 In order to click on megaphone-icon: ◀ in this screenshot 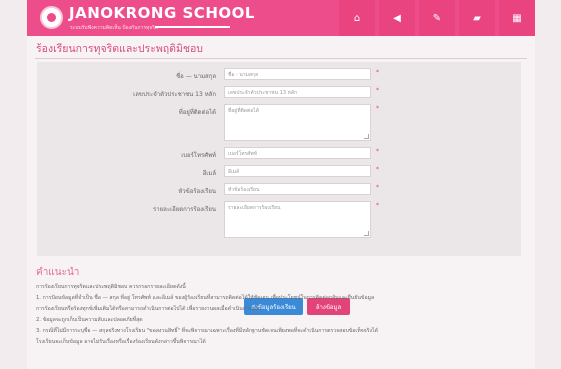, I will do `click(397, 18)`.